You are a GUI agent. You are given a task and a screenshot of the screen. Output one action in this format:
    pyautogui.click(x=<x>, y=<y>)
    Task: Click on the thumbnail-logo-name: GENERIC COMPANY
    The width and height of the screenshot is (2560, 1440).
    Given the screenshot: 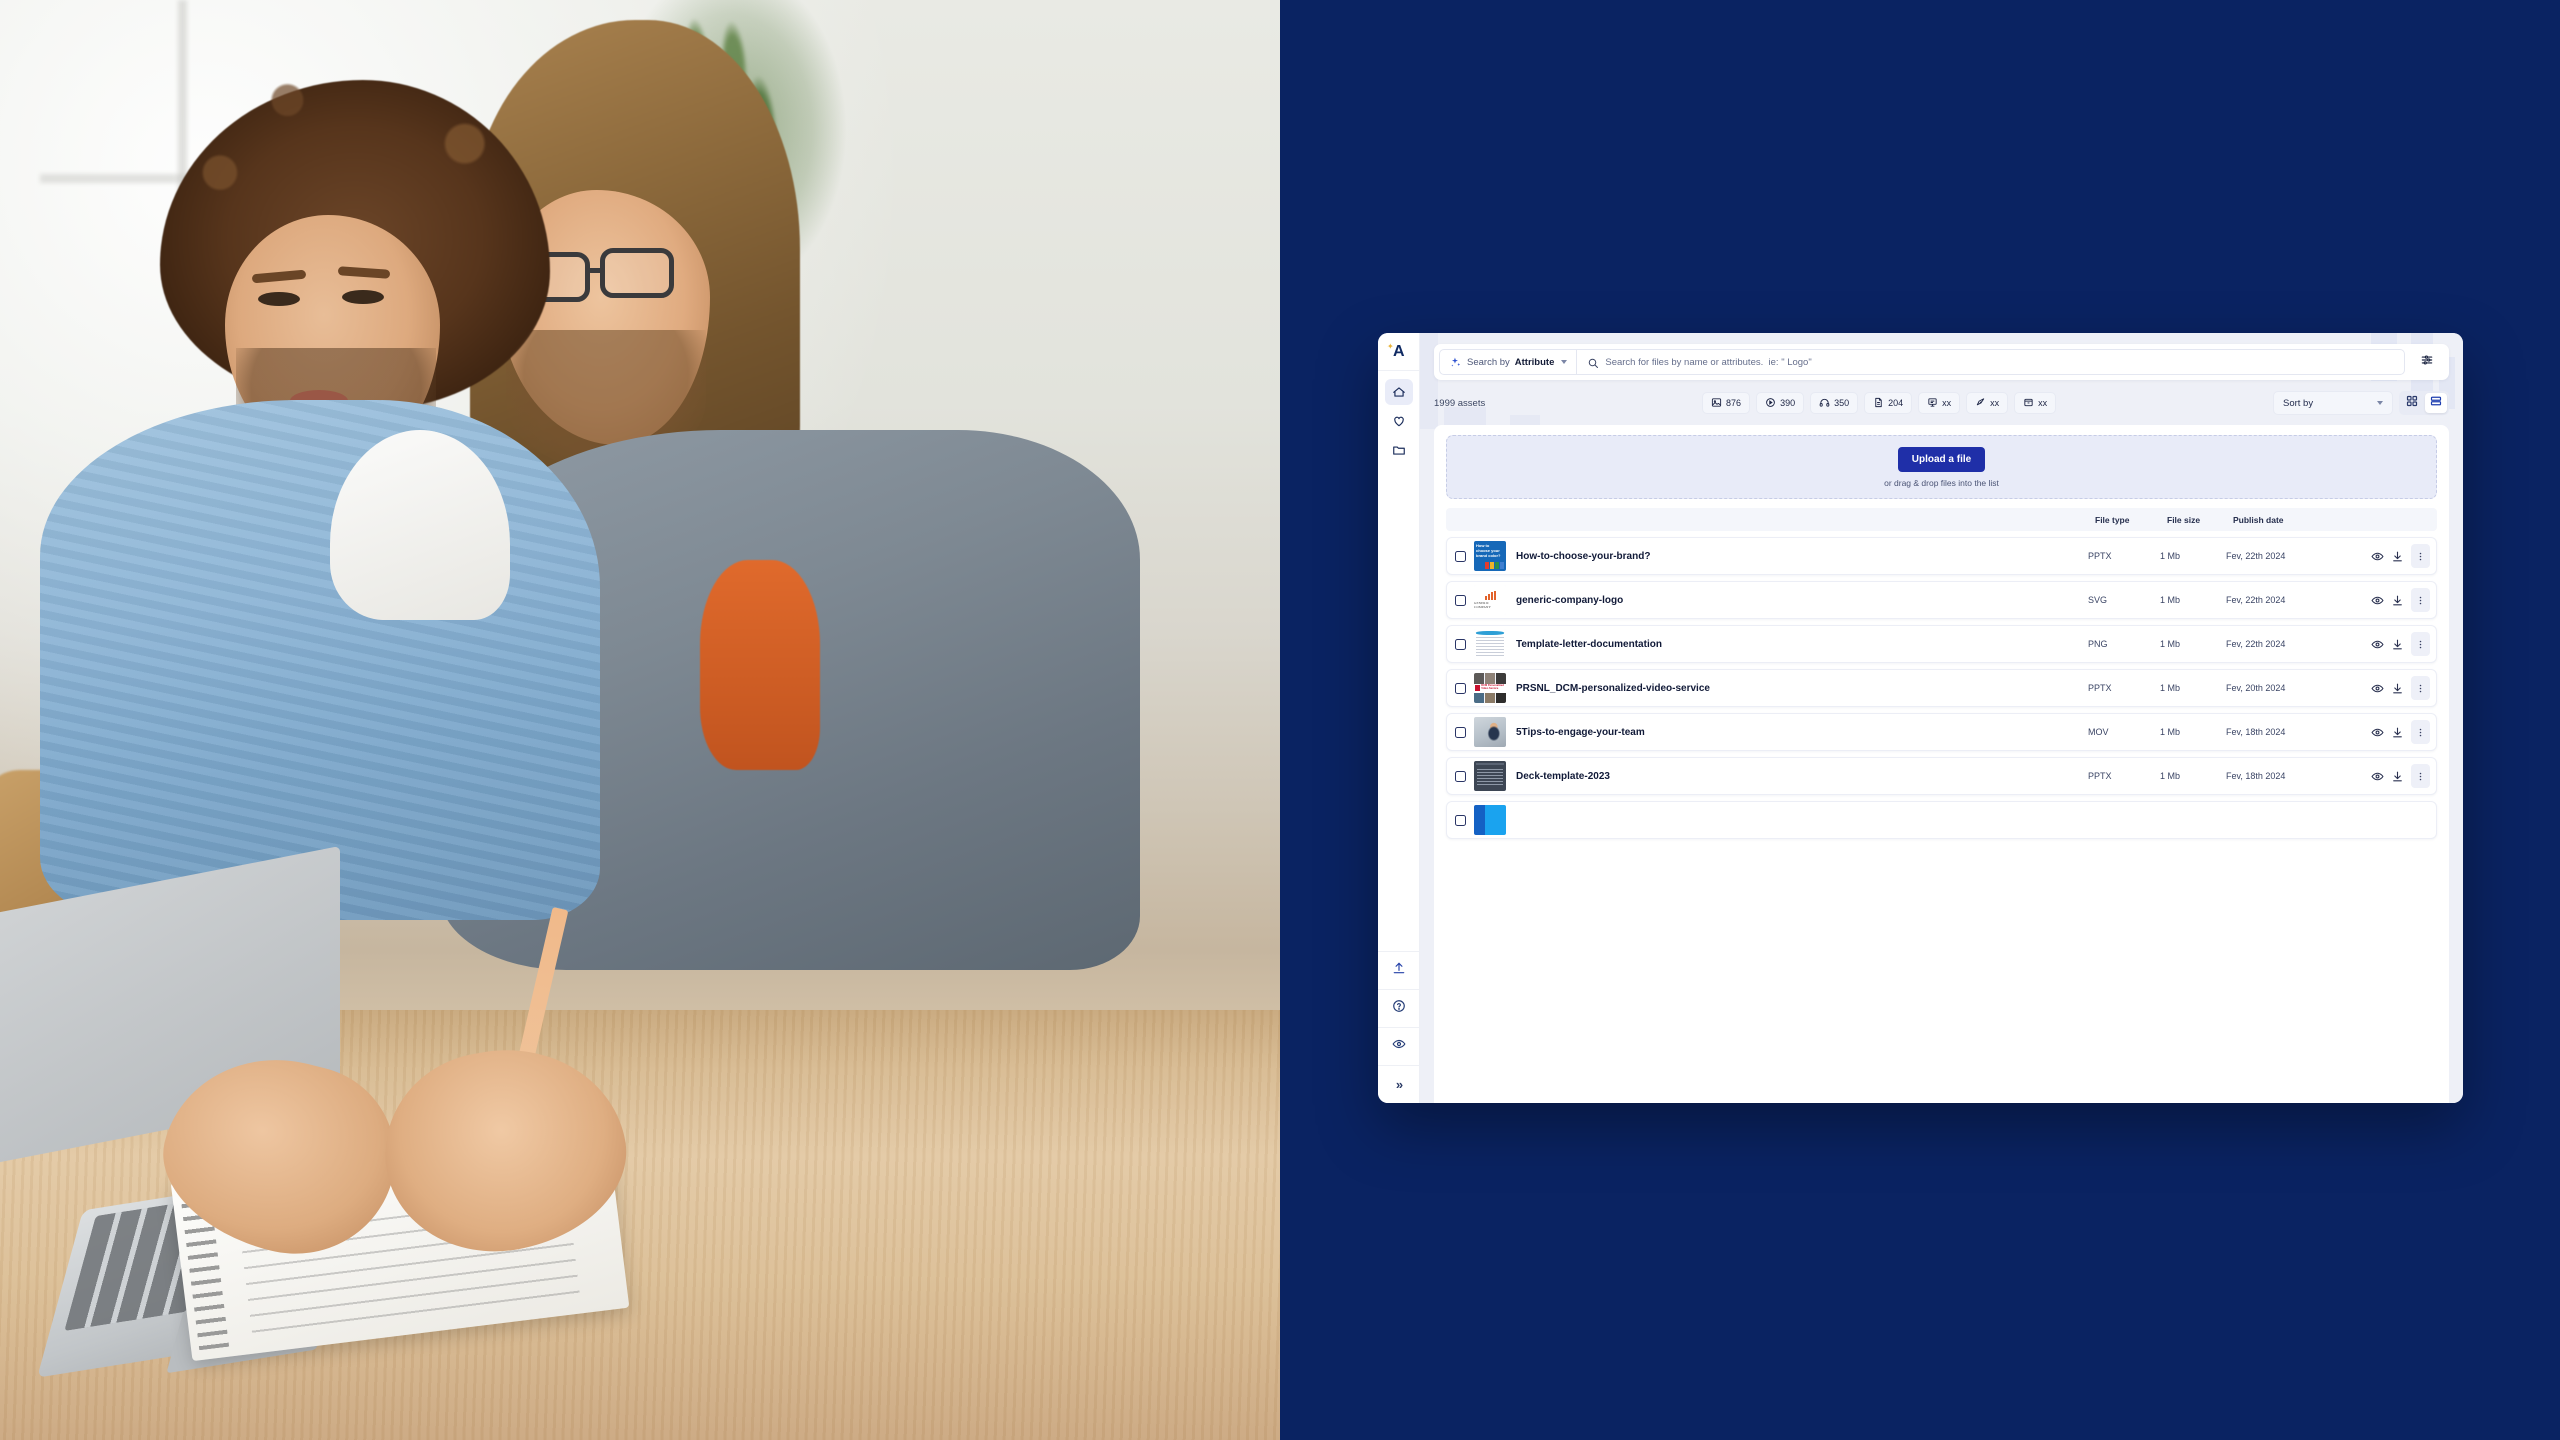 What is the action you would take?
    pyautogui.click(x=1483, y=605)
    